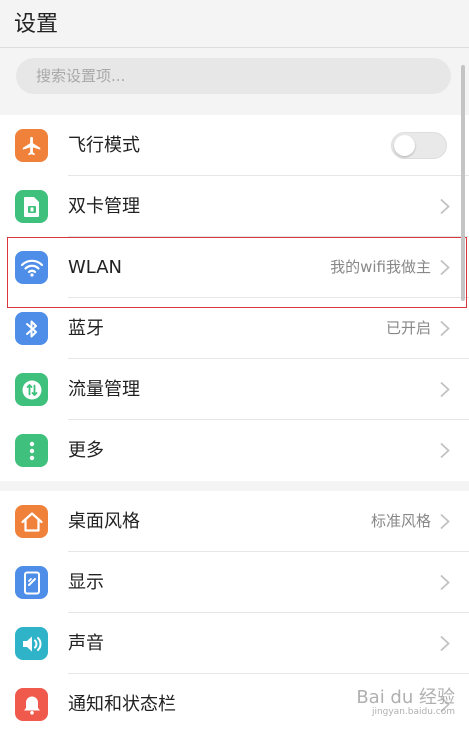 This screenshot has height=731, width=469. Describe the element at coordinates (86, 328) in the screenshot. I see `settings-item-label: 蓝牙` at that location.